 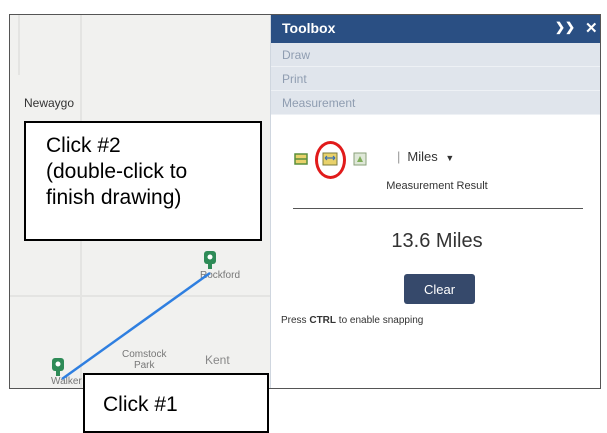 I want to click on close-icon: ✕, so click(x=591, y=28).